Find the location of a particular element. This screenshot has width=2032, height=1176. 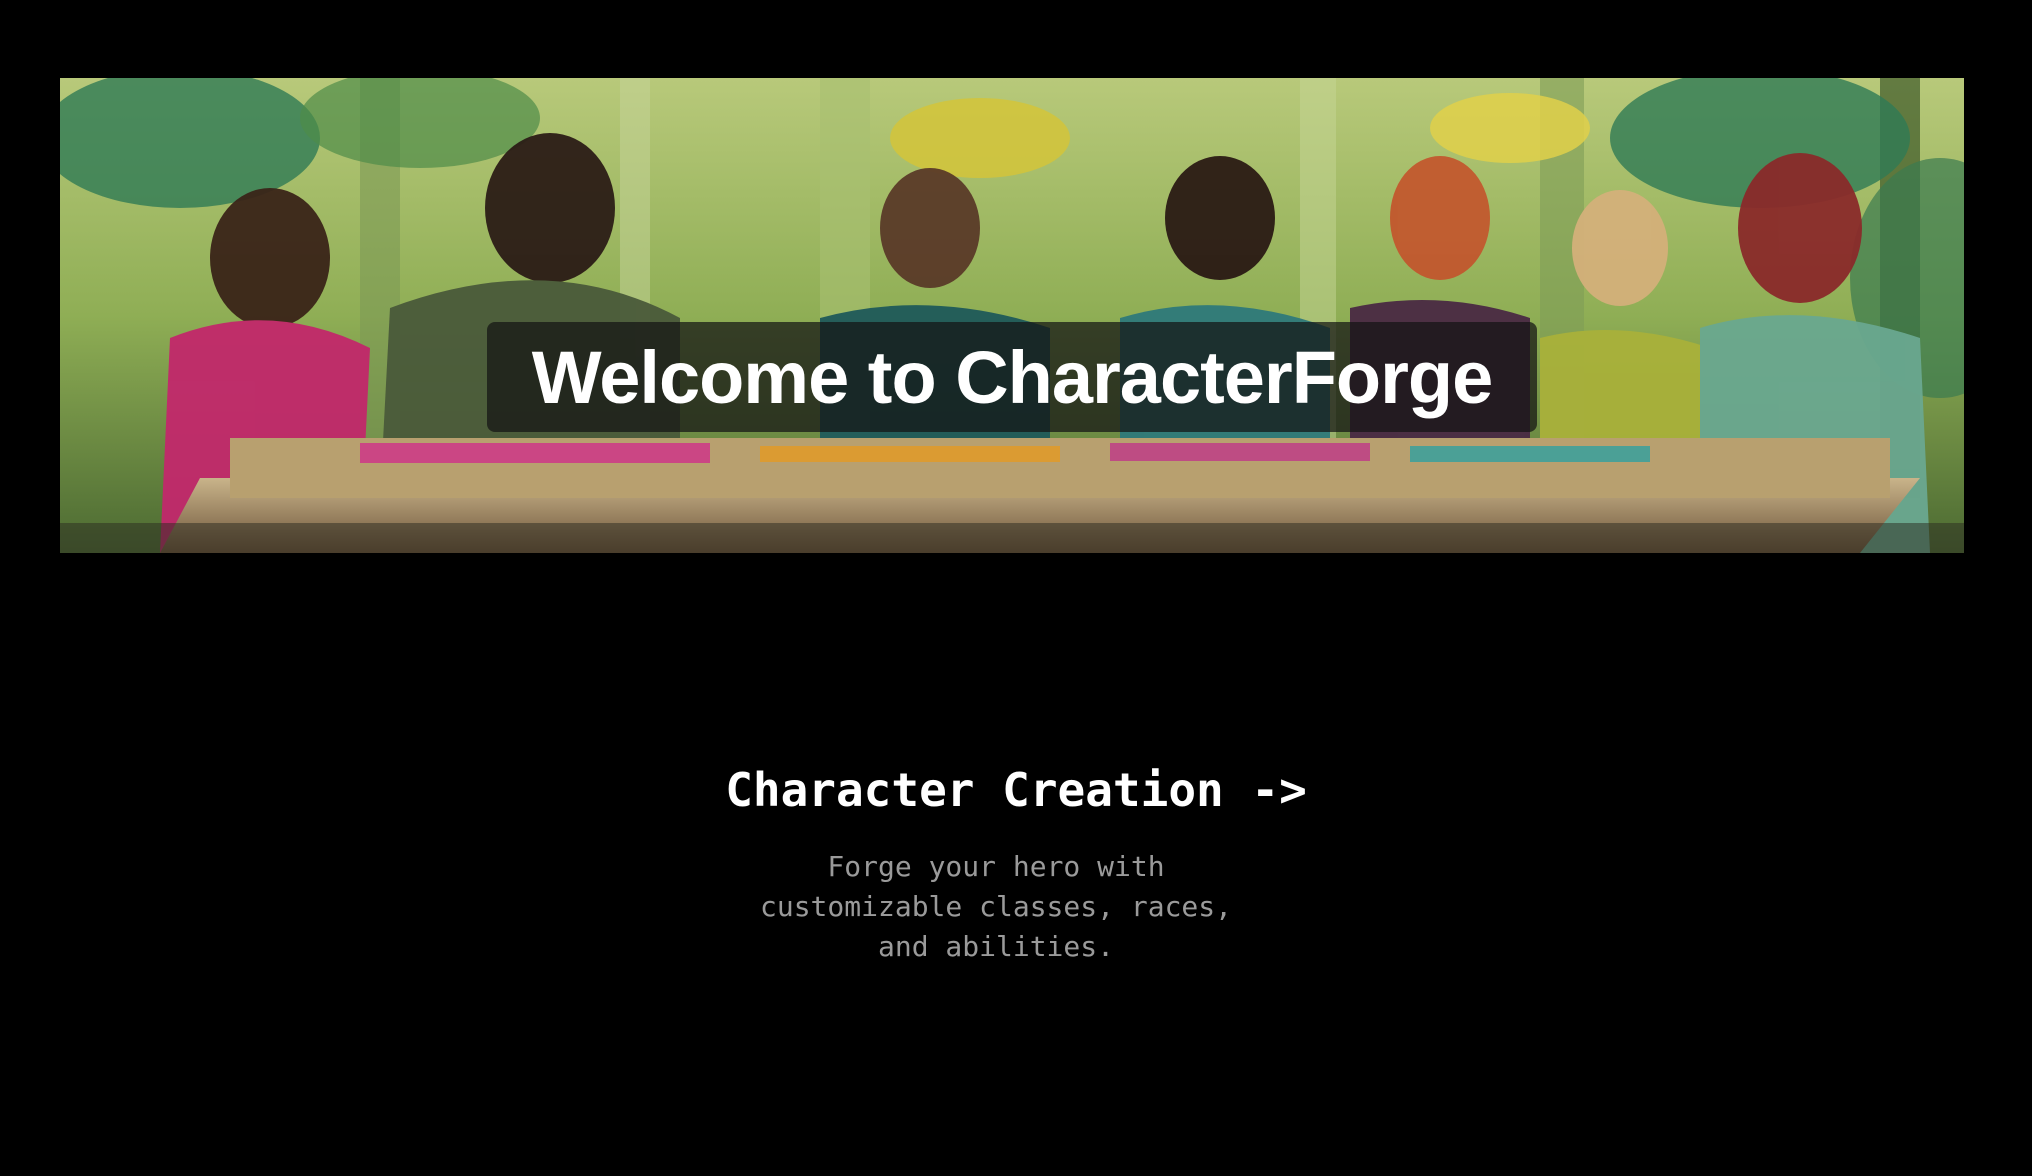

hero-title-box: Welcome to CharacterForge is located at coordinates (1012, 377).